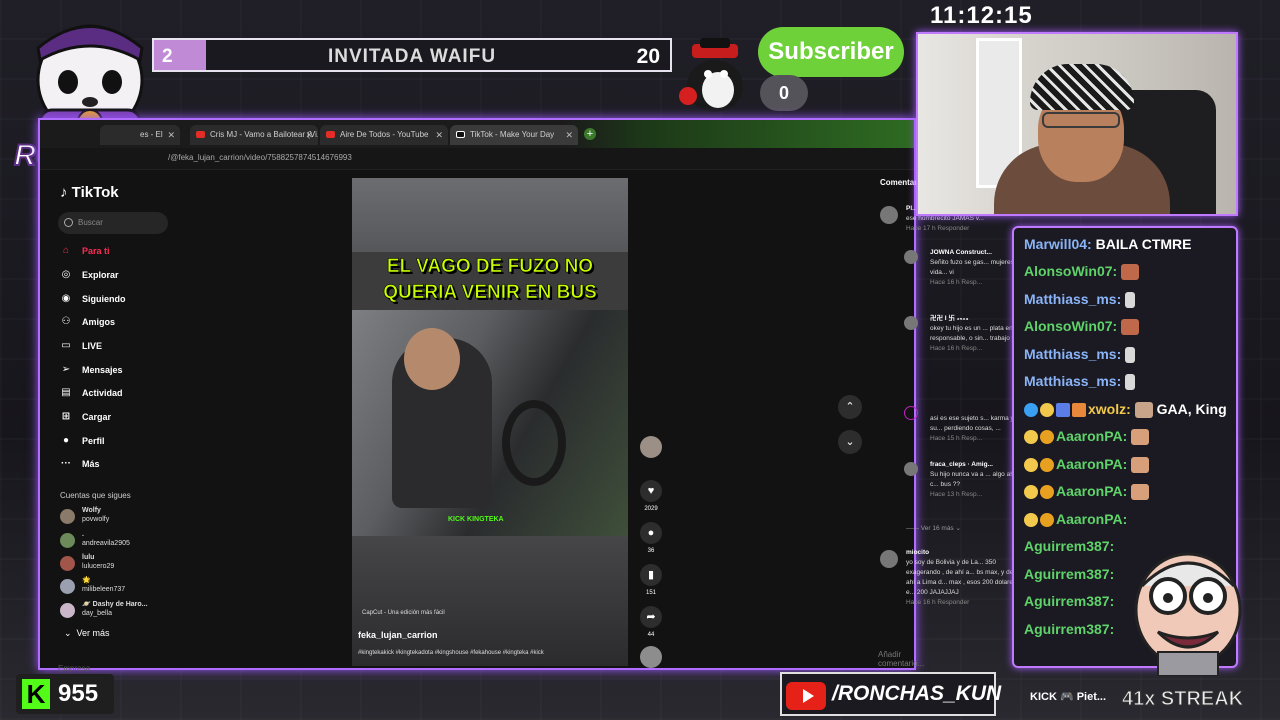 Image resolution: width=1280 pixels, height=720 pixels. I want to click on goal-target: 20, so click(648, 56).